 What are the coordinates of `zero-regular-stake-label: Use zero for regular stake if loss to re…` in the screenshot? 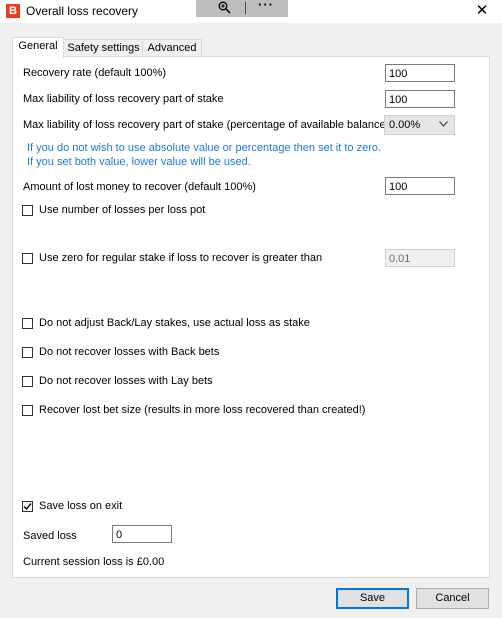 It's located at (181, 258).